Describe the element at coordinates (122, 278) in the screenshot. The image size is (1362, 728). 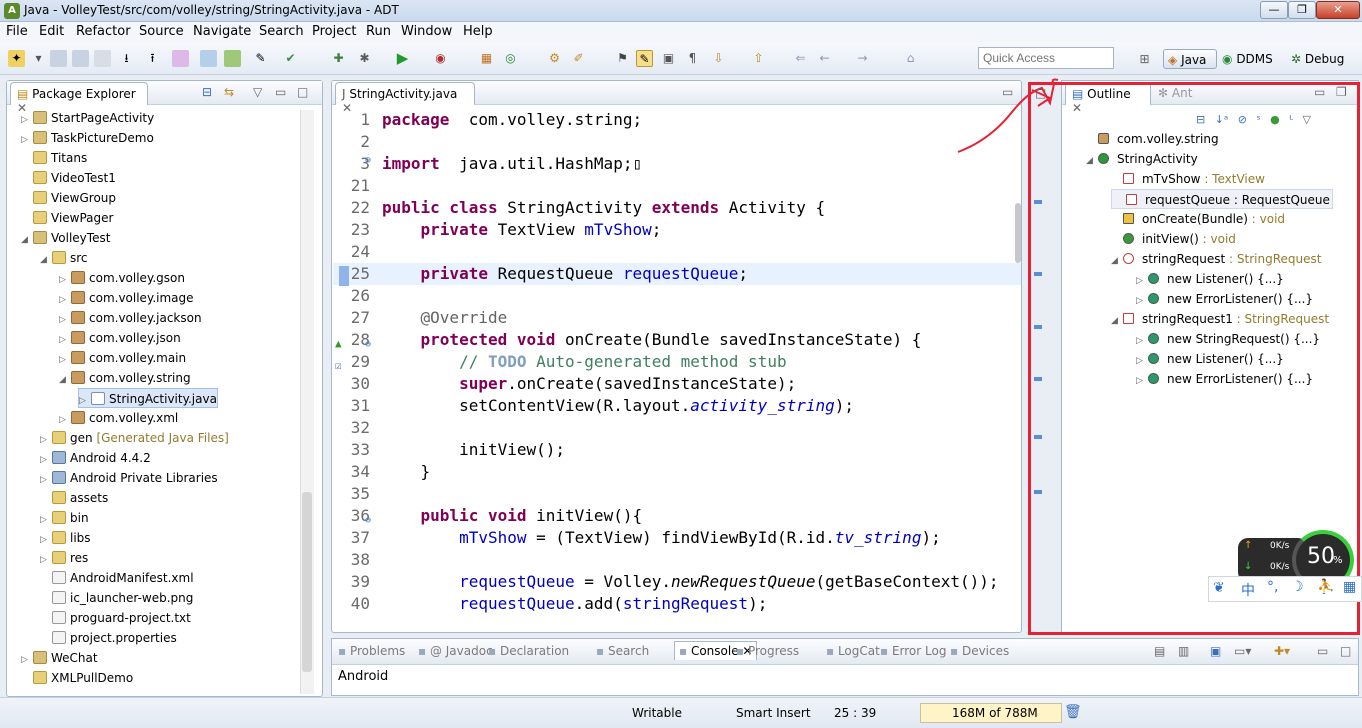
I see `tree-item: ▷ com.volley.gson` at that location.